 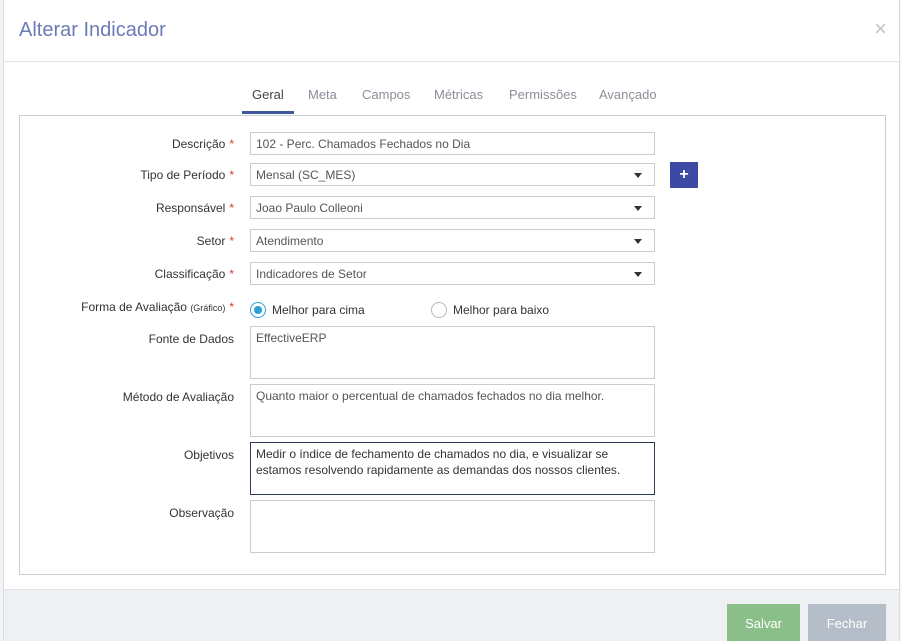 What do you see at coordinates (268, 112) in the screenshot?
I see `active-tab-indicator` at bounding box center [268, 112].